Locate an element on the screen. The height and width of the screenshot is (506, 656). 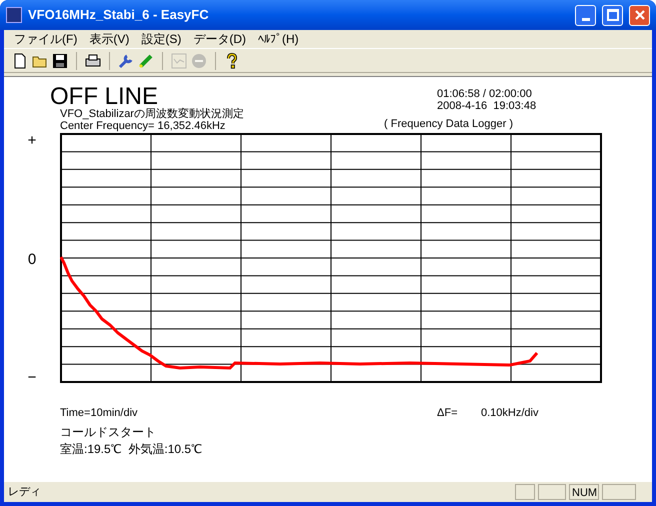
menu-item: ファイル(F) is located at coordinates (46, 39).